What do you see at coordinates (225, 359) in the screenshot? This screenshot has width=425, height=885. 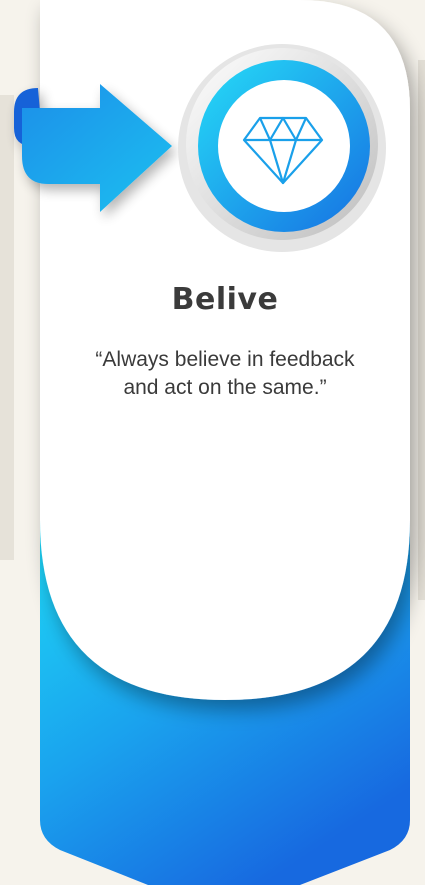 I see `quote-line-1: “Always believe in feedback` at bounding box center [225, 359].